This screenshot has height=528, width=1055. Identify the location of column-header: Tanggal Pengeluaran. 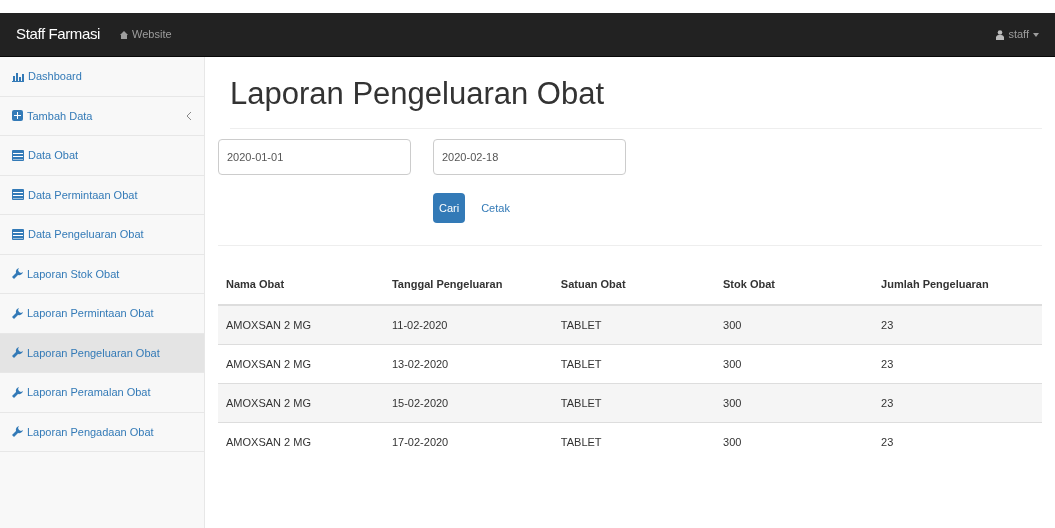
(468, 290).